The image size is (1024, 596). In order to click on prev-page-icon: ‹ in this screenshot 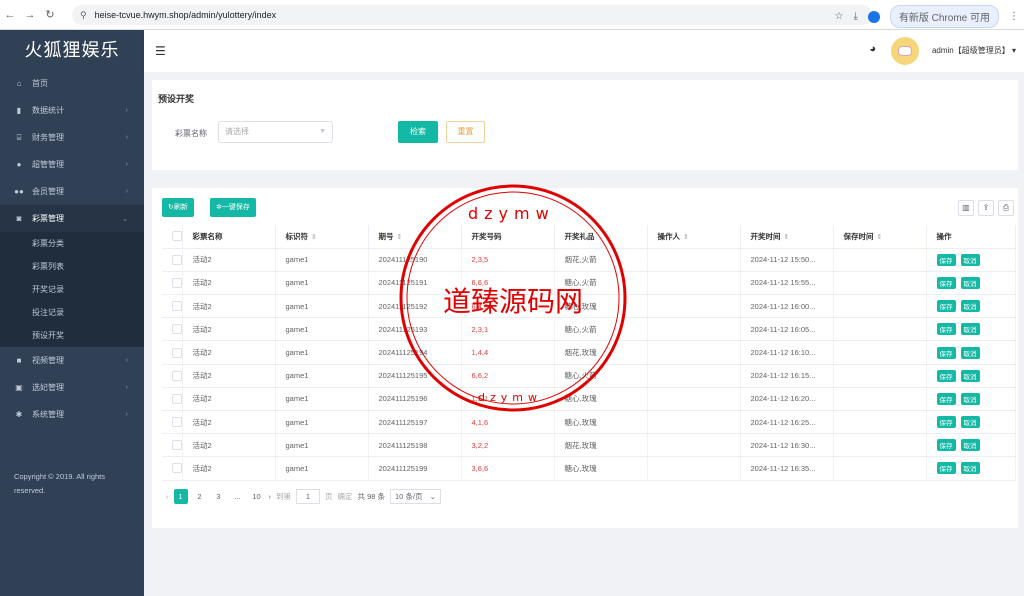, I will do `click(167, 496)`.